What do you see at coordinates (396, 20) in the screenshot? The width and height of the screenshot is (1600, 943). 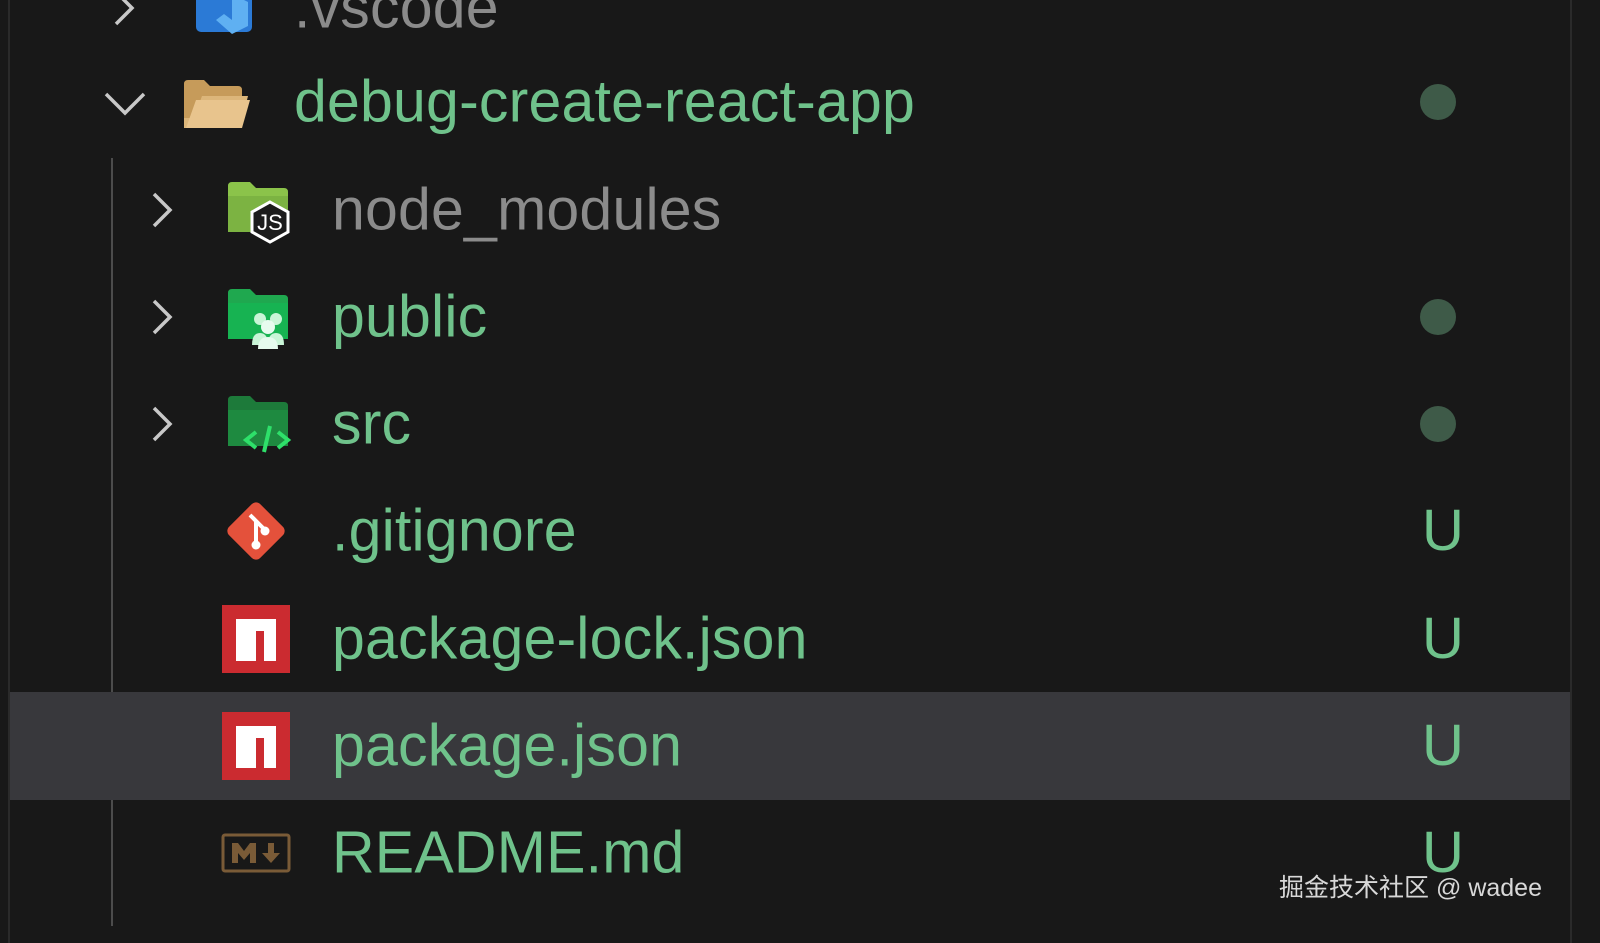 I see `tree-item-label: .vscode` at bounding box center [396, 20].